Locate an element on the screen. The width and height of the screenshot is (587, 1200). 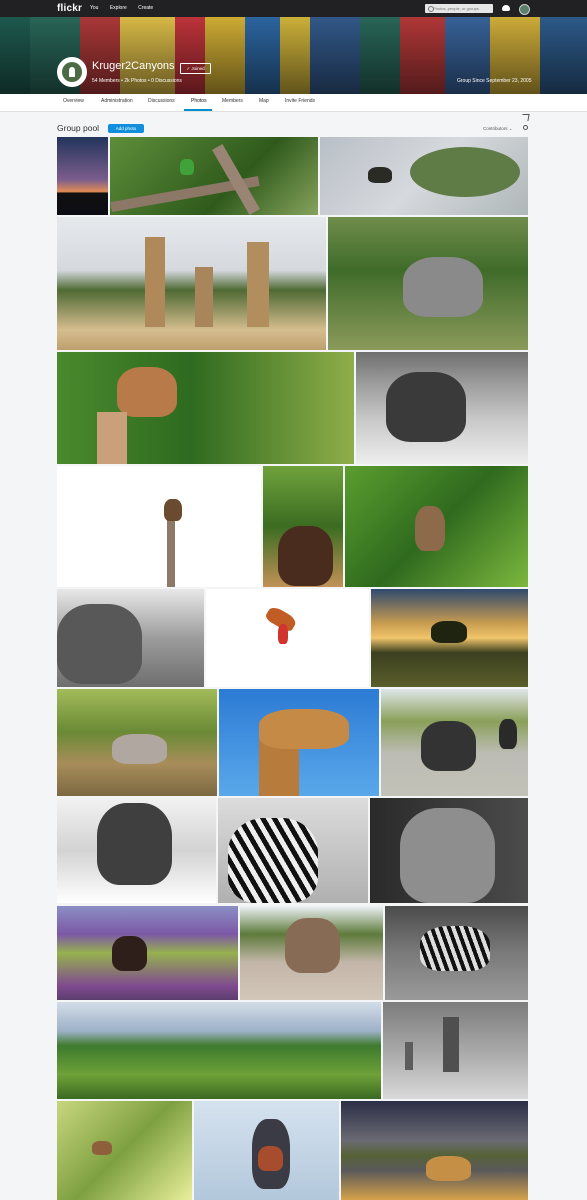
tab-discussions: Discussions is located at coordinates (161, 101).